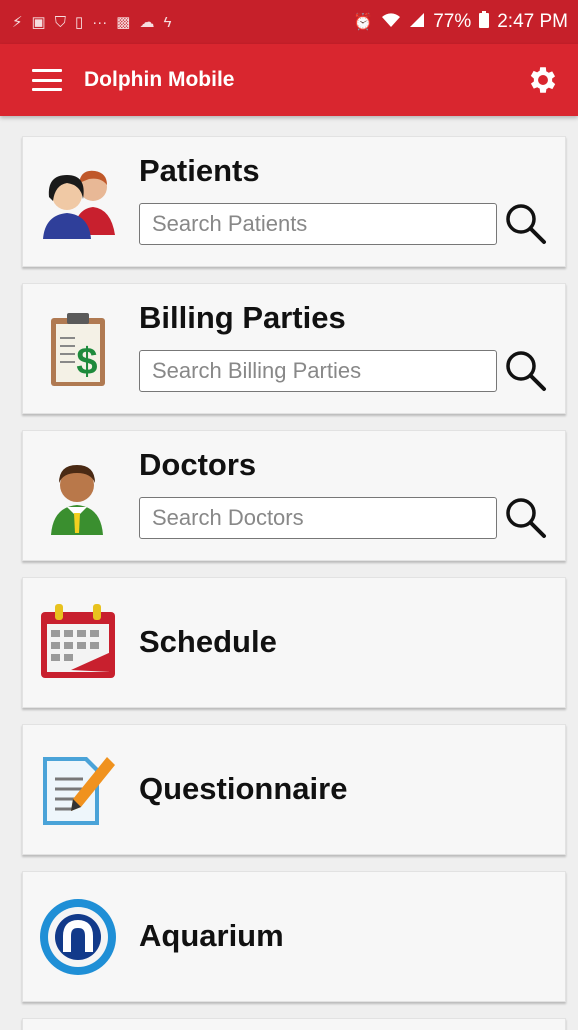 This screenshot has width=578, height=1030. Describe the element at coordinates (242, 317) in the screenshot. I see `billing-parties-title: Billing Parties` at that location.